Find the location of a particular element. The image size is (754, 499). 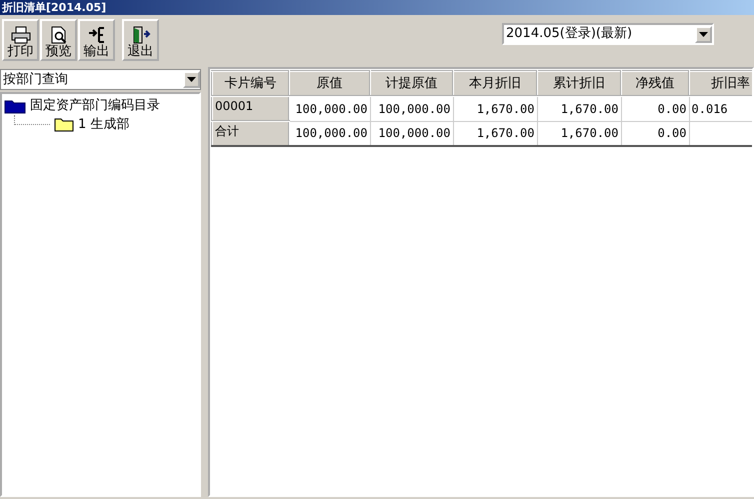

column-header: 本月折旧 is located at coordinates (495, 83).